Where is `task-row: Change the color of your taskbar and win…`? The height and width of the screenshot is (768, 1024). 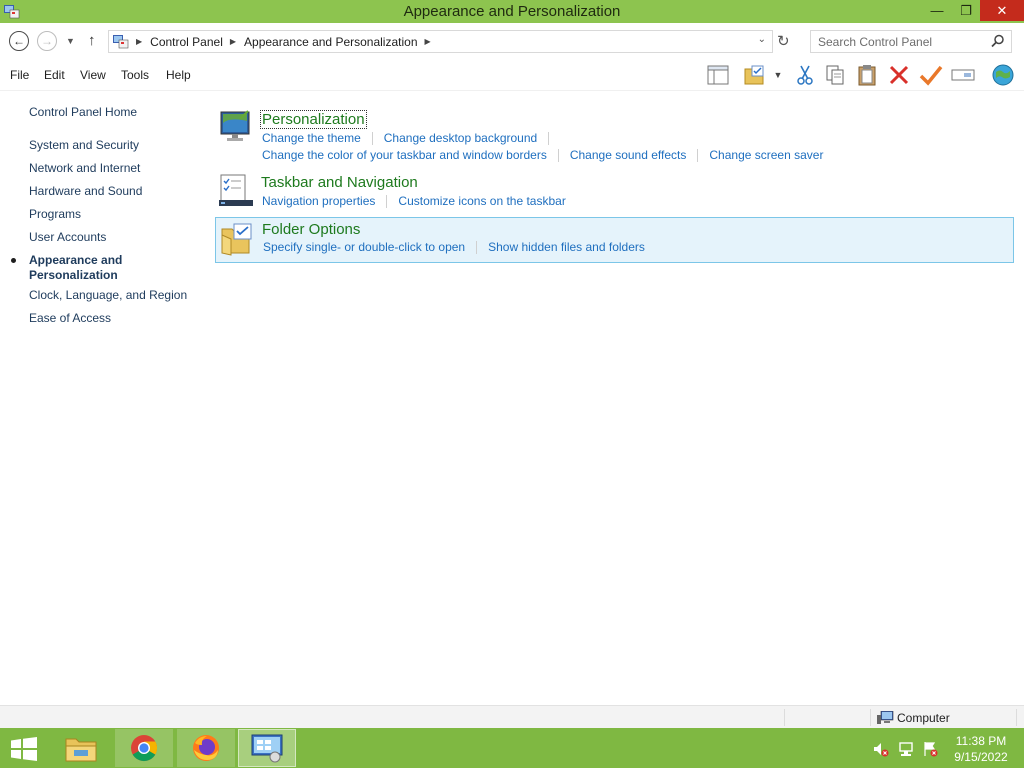 task-row: Change the color of your taskbar and win… is located at coordinates (542, 155).